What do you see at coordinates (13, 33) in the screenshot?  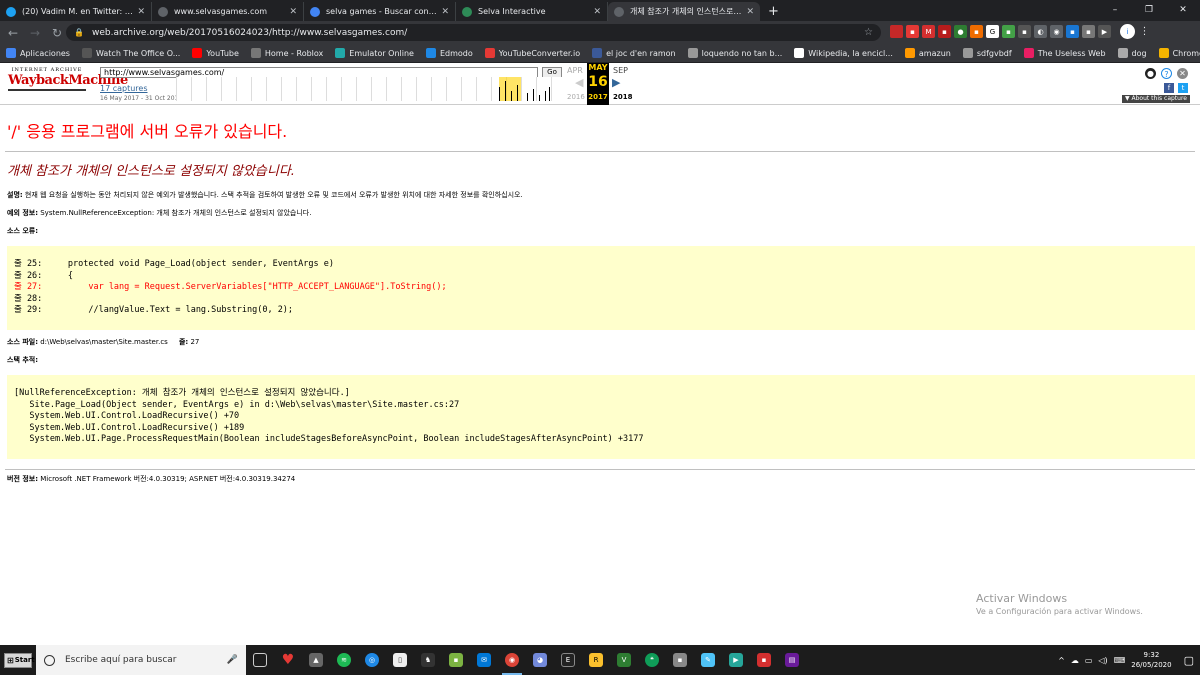 I see `back-icon: ←` at bounding box center [13, 33].